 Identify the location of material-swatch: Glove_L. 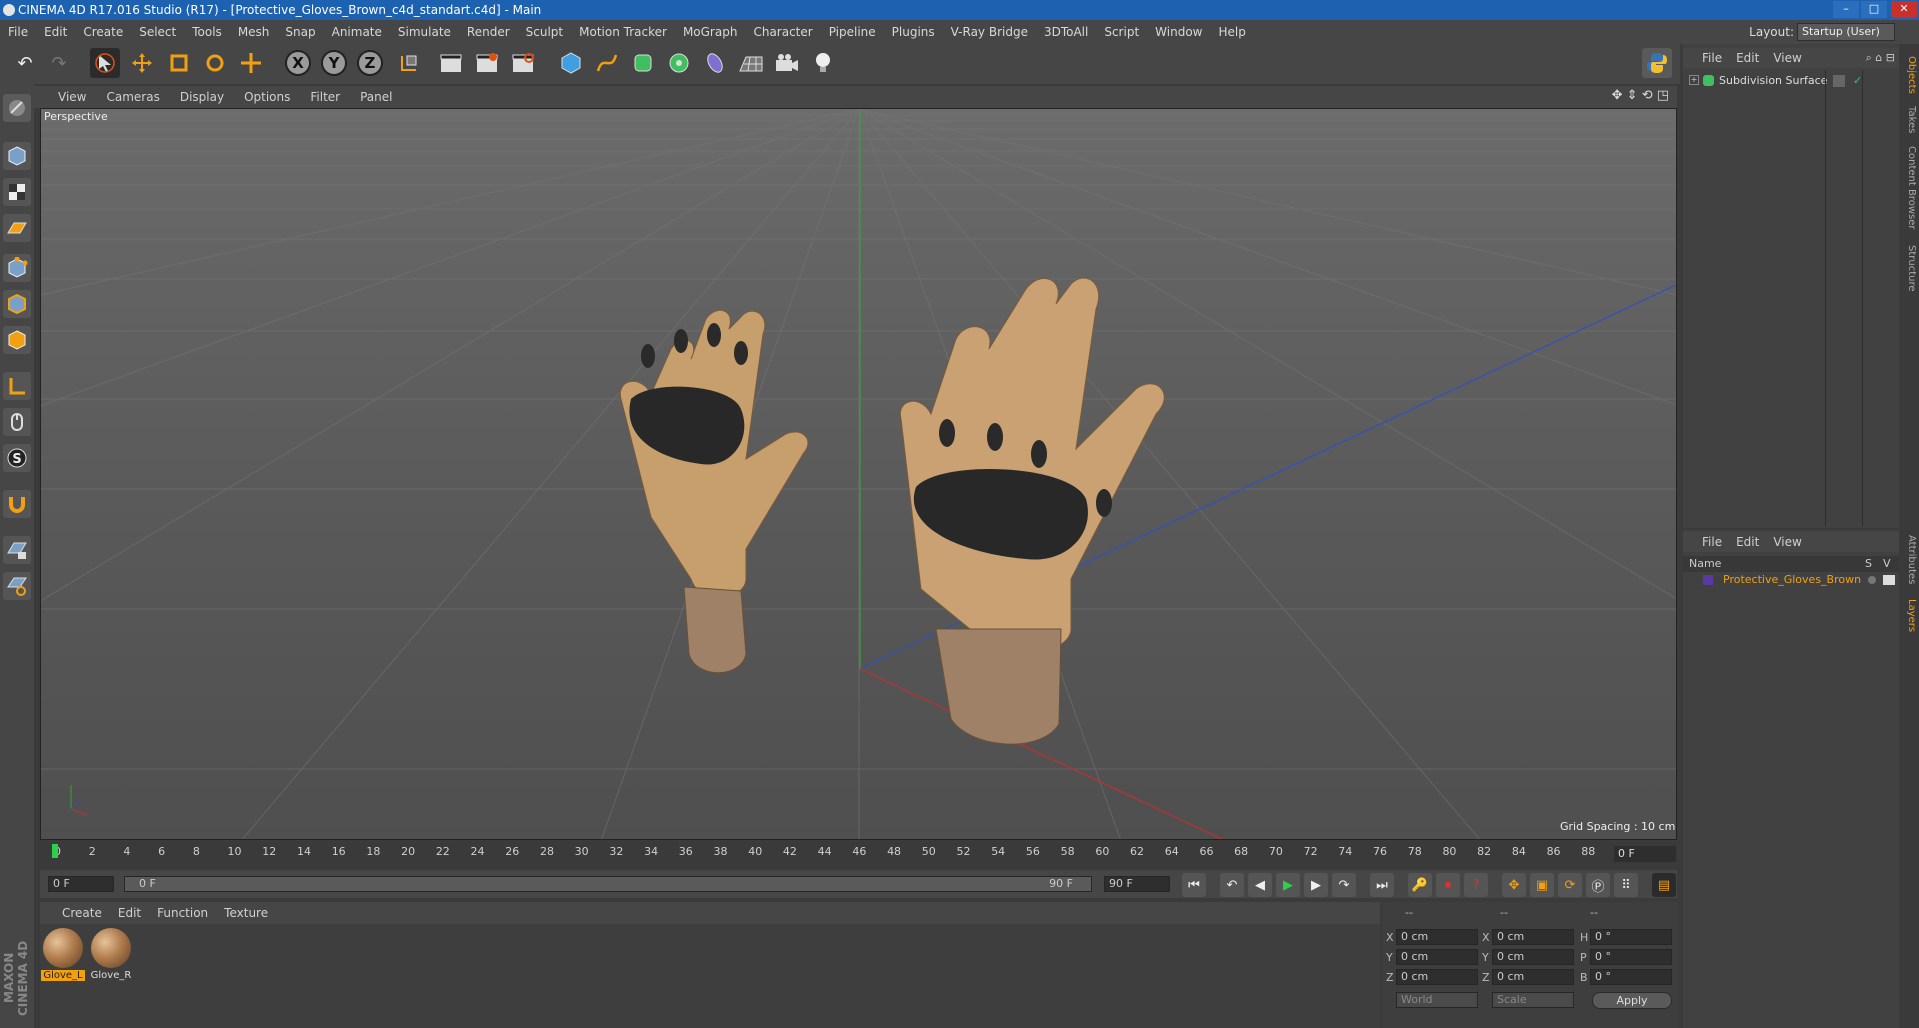
(63, 955).